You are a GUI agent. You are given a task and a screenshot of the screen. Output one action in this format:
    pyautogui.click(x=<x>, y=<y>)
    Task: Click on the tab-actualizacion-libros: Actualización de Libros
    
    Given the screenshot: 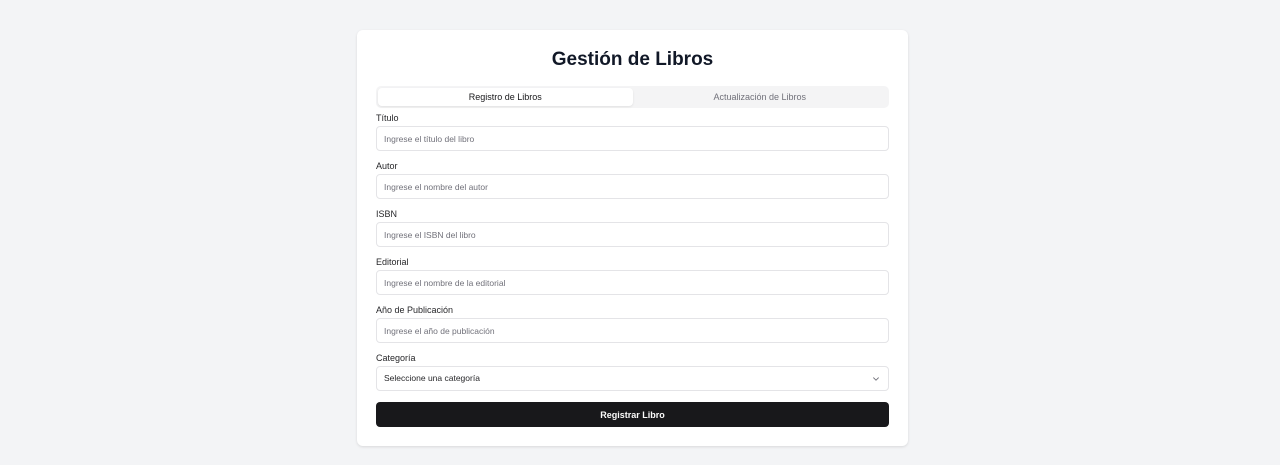 What is the action you would take?
    pyautogui.click(x=760, y=97)
    